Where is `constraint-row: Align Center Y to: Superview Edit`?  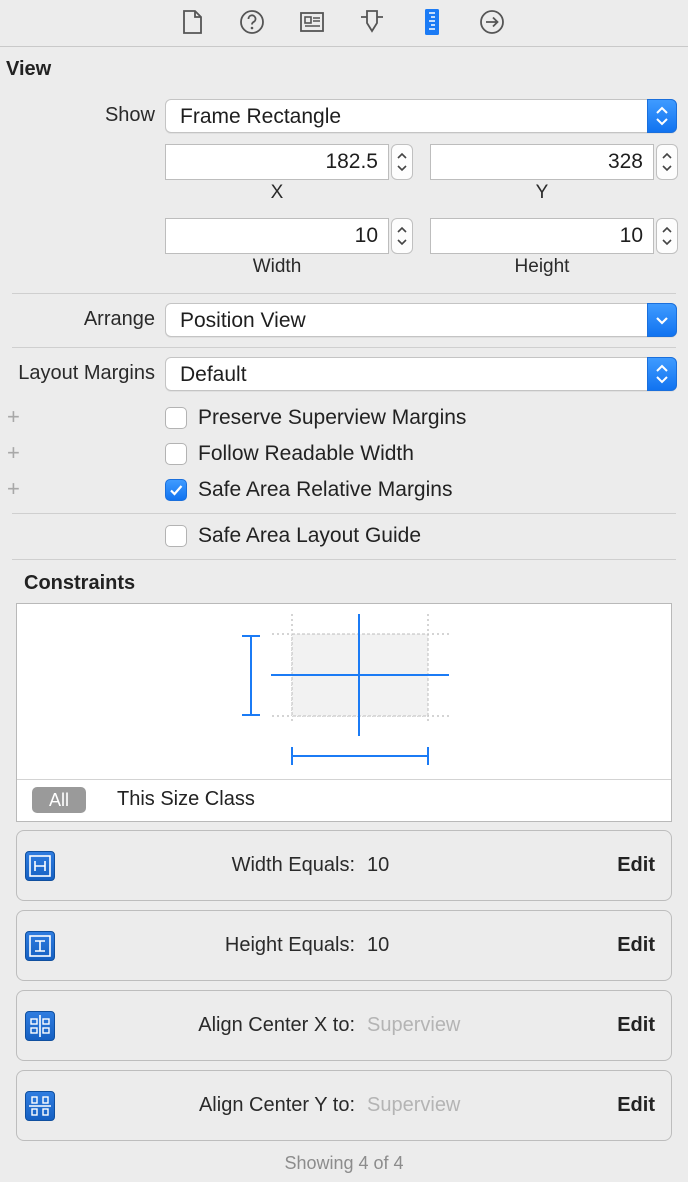
constraint-row: Align Center Y to: Superview Edit is located at coordinates (344, 1105).